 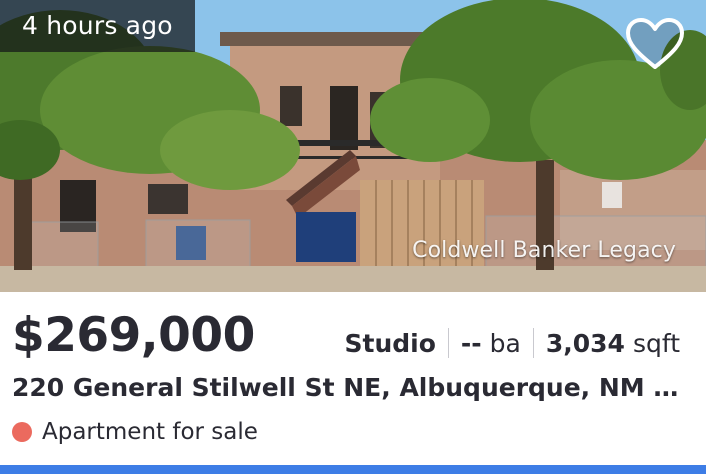 I want to click on heart-outline-icon, so click(x=655, y=44).